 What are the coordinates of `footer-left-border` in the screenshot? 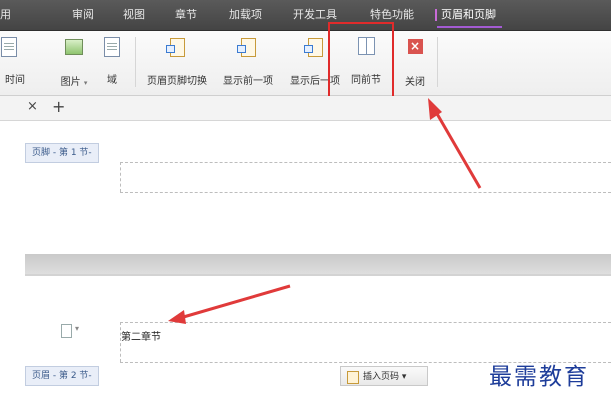 It's located at (120, 177).